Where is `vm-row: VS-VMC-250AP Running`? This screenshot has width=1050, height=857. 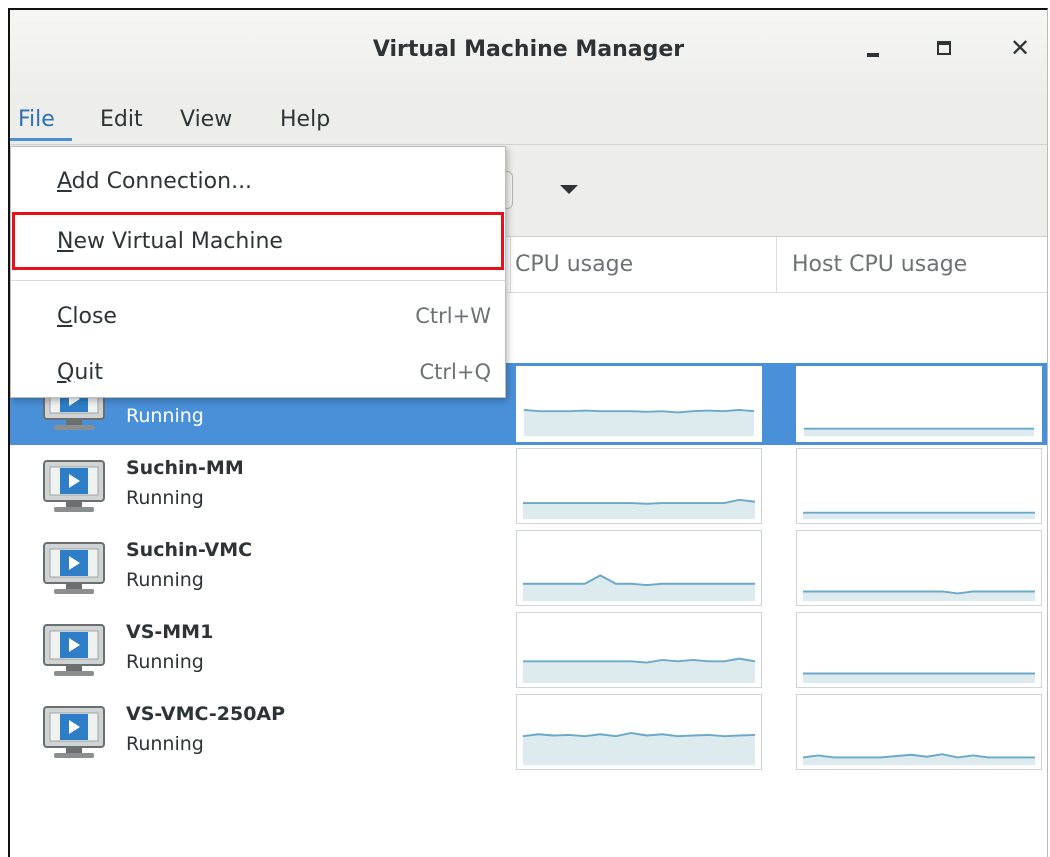 vm-row: VS-VMC-250AP Running is located at coordinates (528, 732).